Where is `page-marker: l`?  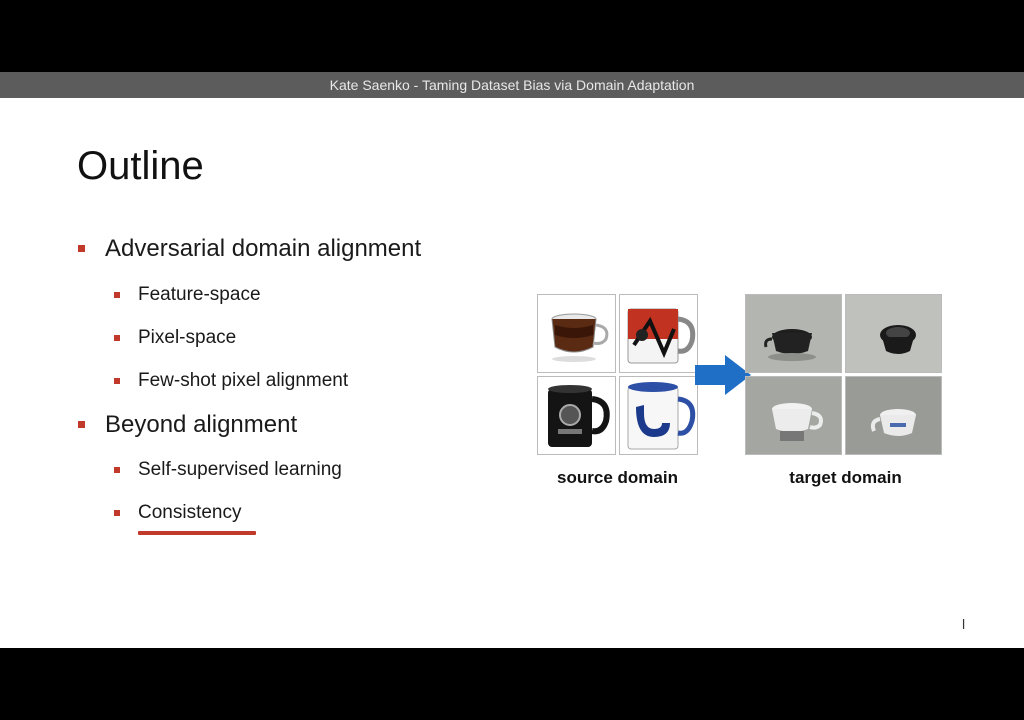 page-marker: l is located at coordinates (964, 624).